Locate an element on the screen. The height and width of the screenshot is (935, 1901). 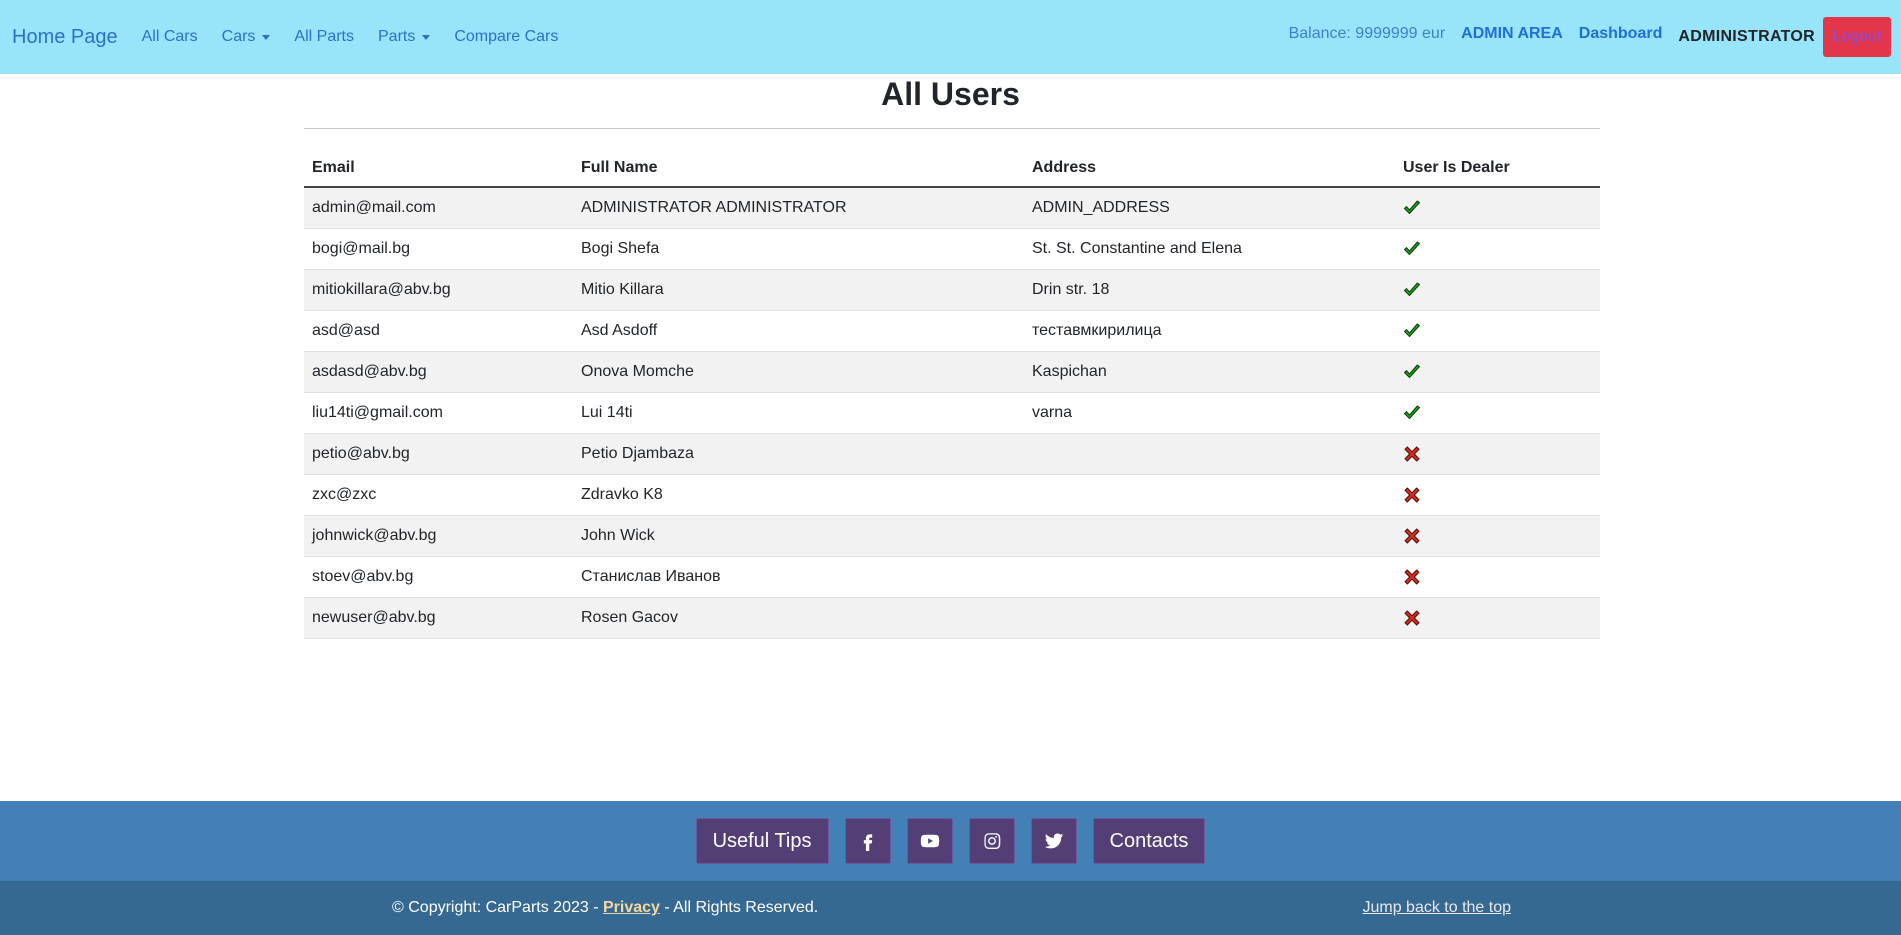
privacy-link: Privacy is located at coordinates (631, 908).